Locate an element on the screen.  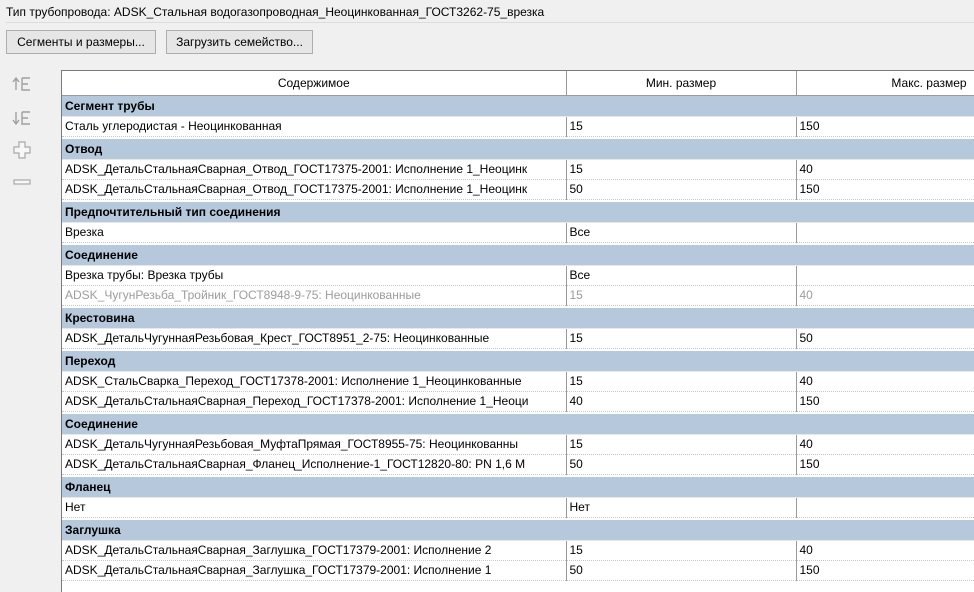
table-row: Врезка трубы: Врезка трубы Все is located at coordinates (518, 275).